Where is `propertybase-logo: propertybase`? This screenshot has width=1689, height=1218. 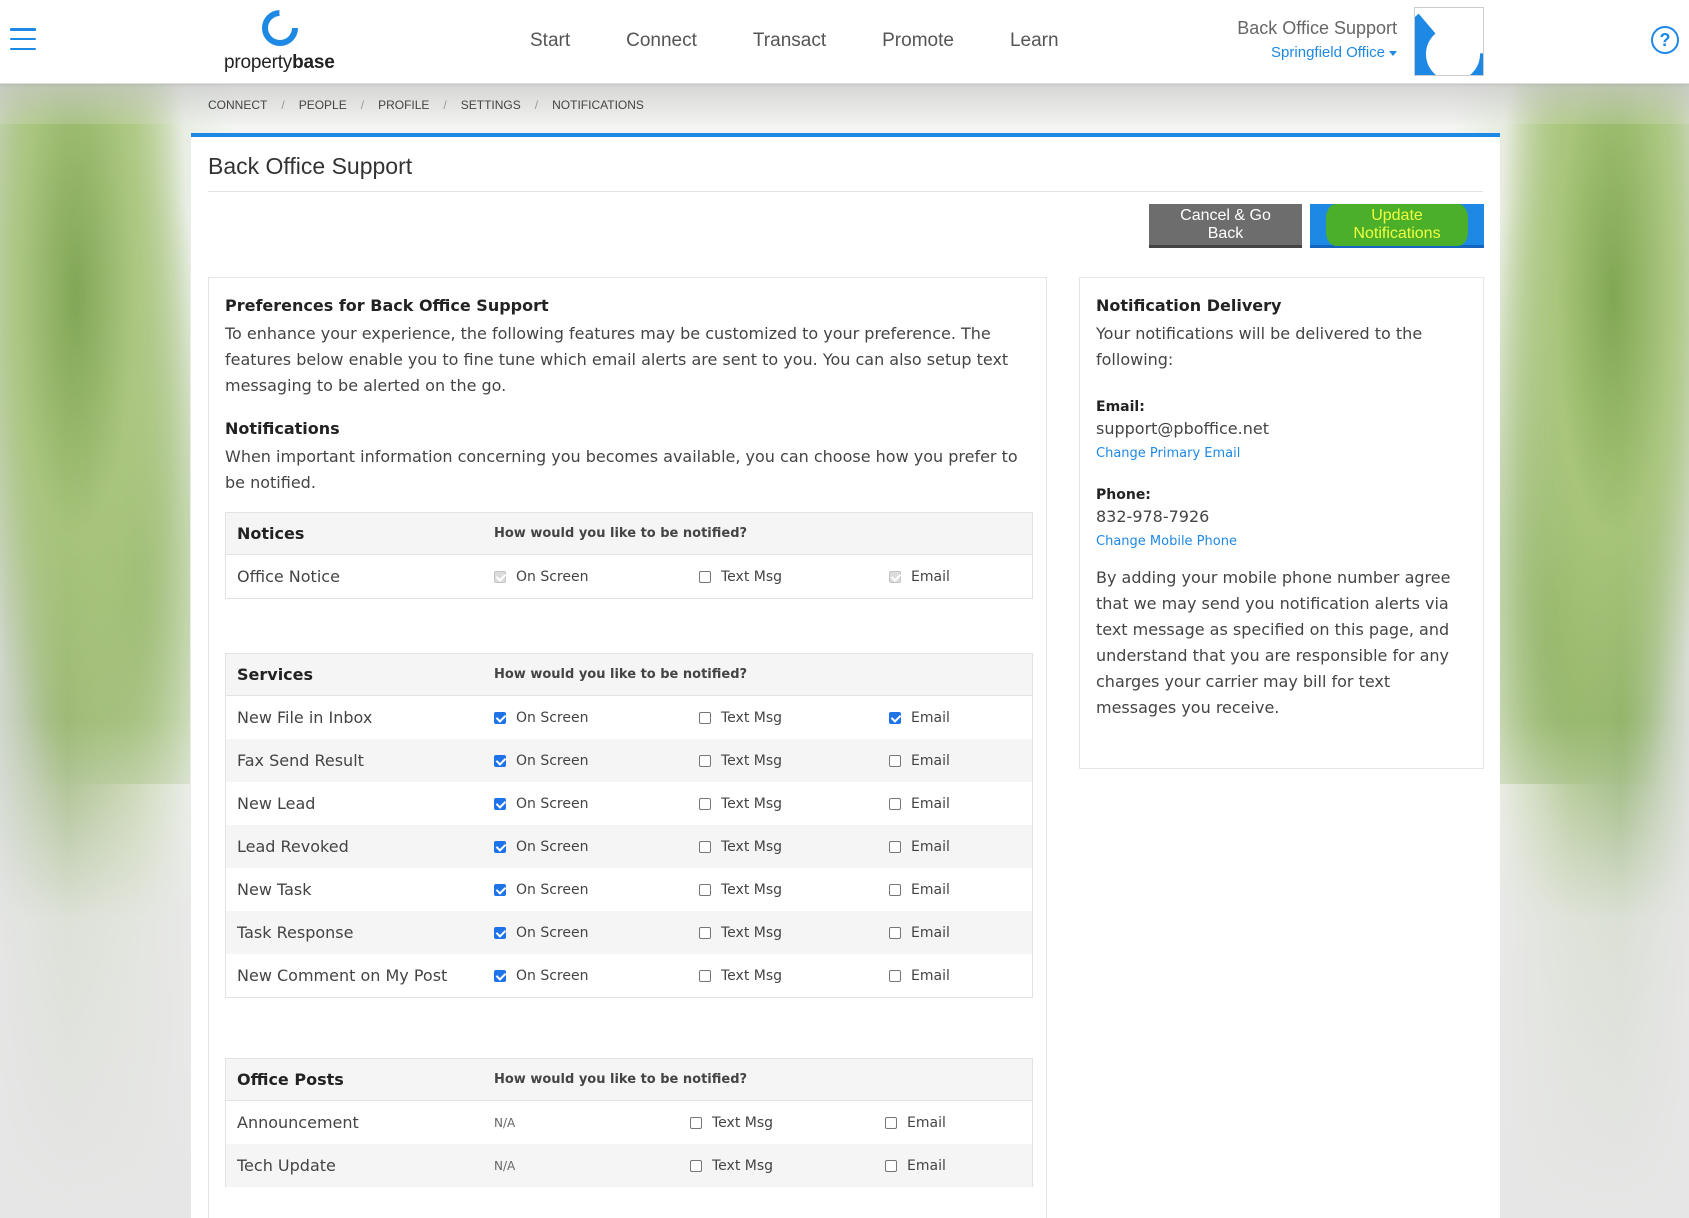 propertybase-logo: propertybase is located at coordinates (287, 41).